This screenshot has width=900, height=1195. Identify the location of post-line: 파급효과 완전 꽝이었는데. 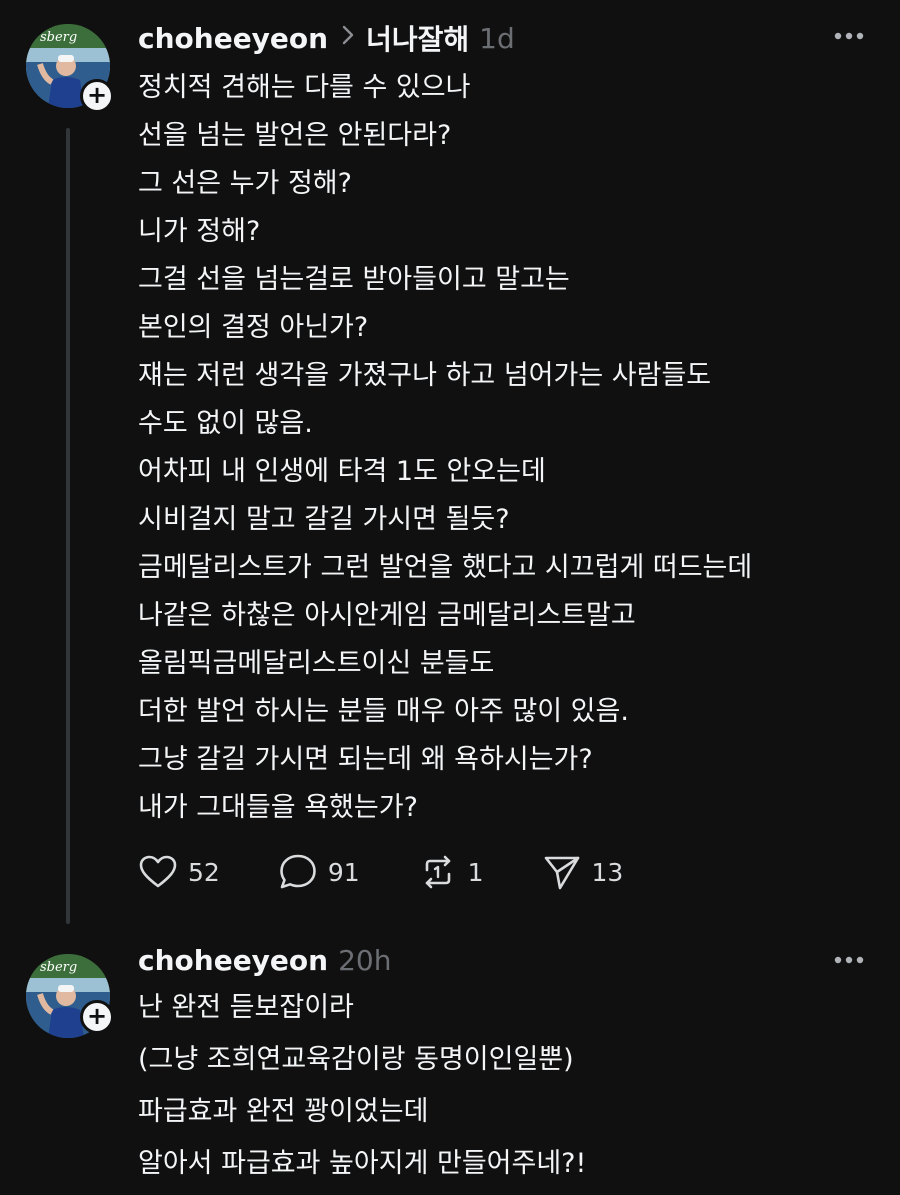
(283, 1111).